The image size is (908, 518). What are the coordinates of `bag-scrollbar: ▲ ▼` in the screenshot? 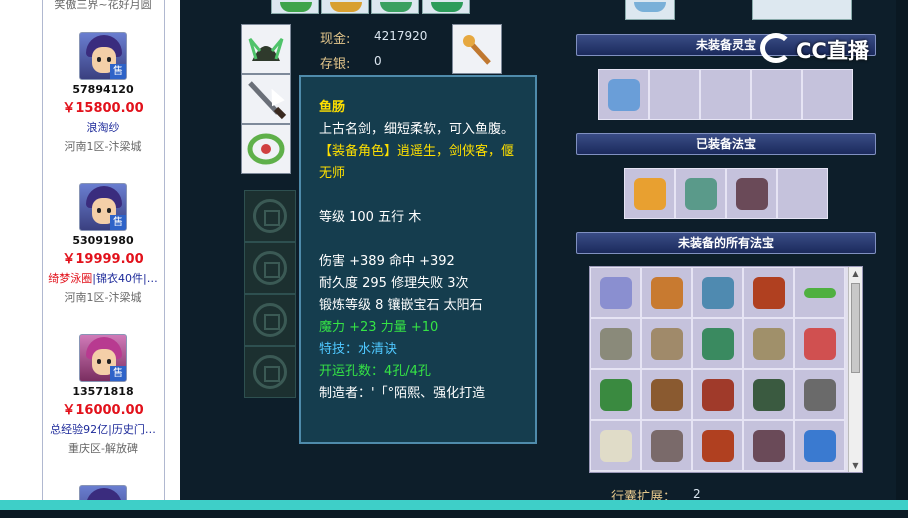 It's located at (855, 369).